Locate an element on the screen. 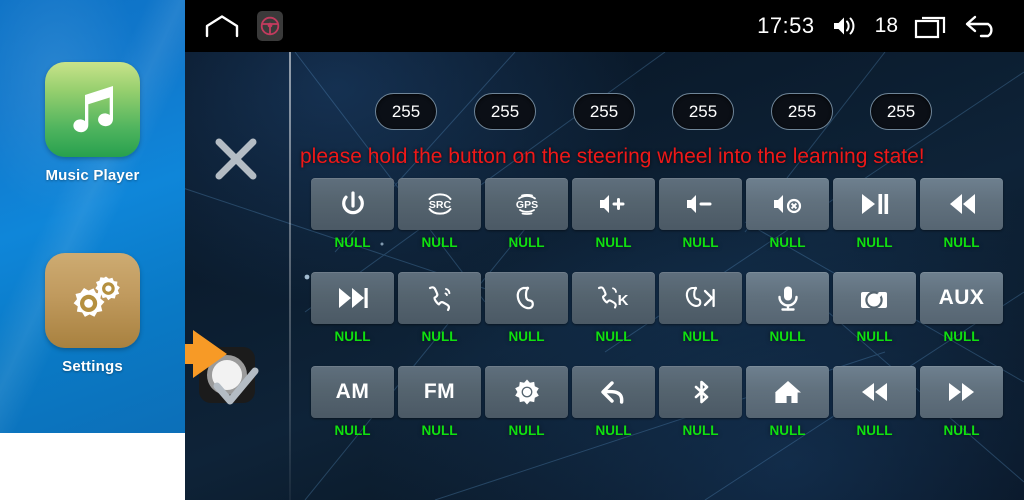  function-key: AM NULL is located at coordinates (352, 402).